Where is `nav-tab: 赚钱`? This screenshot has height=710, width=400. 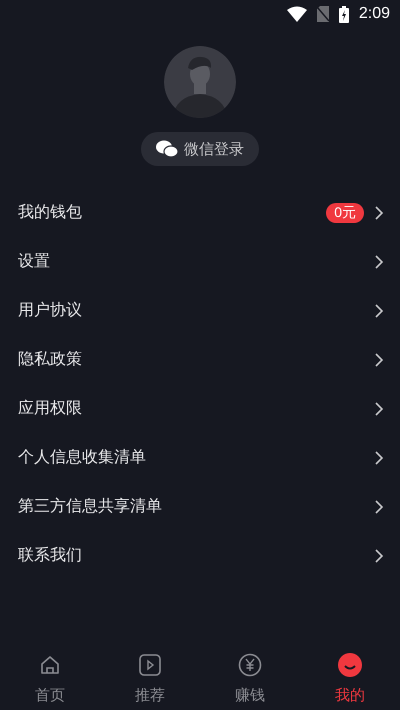
nav-tab: 赚钱 is located at coordinates (250, 675).